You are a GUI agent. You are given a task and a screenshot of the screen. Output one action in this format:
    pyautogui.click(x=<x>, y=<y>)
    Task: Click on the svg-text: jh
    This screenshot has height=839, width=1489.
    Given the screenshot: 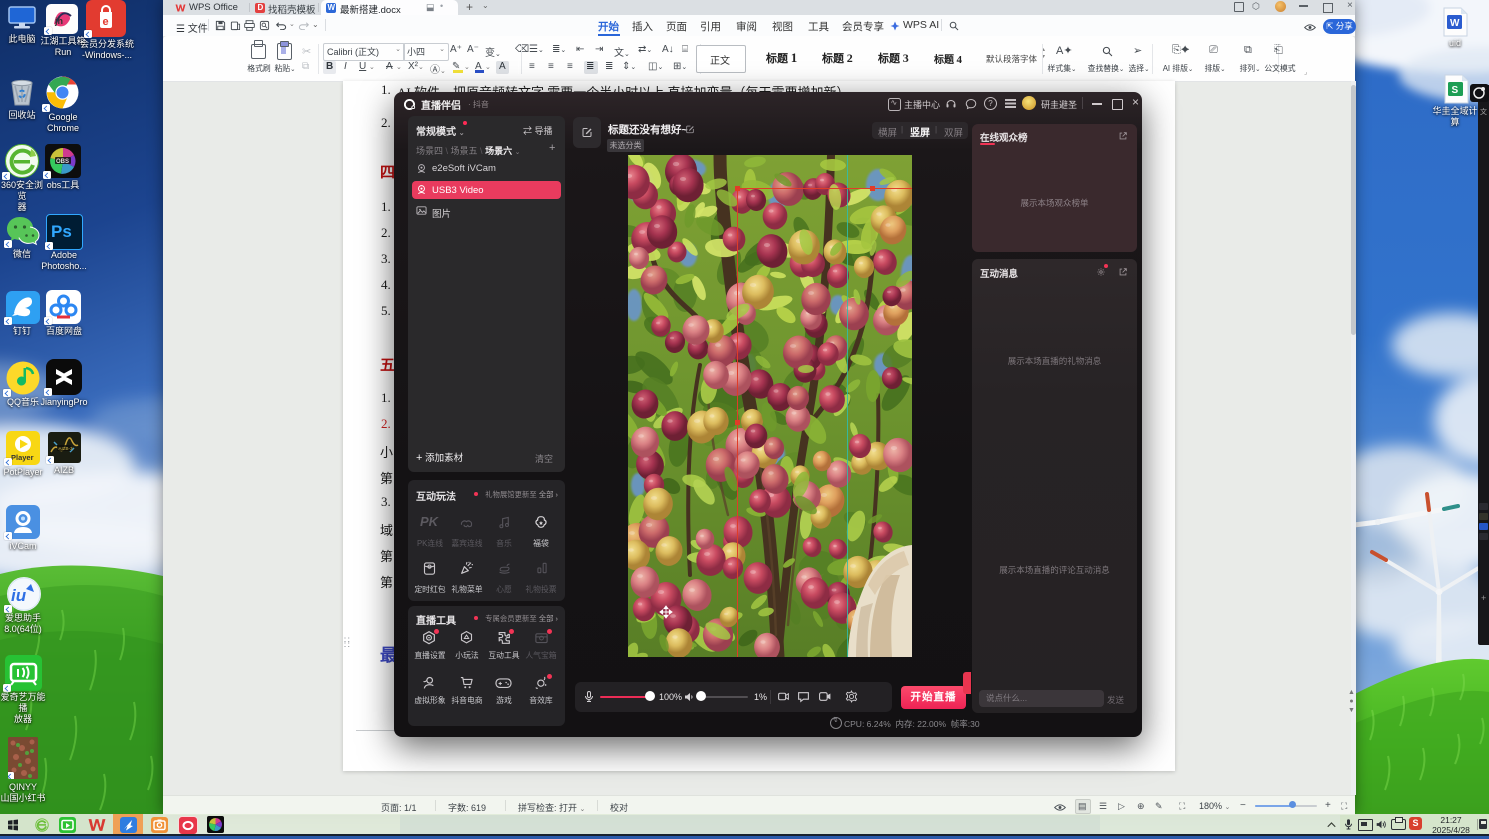 What is the action you would take?
    pyautogui.click(x=58, y=21)
    